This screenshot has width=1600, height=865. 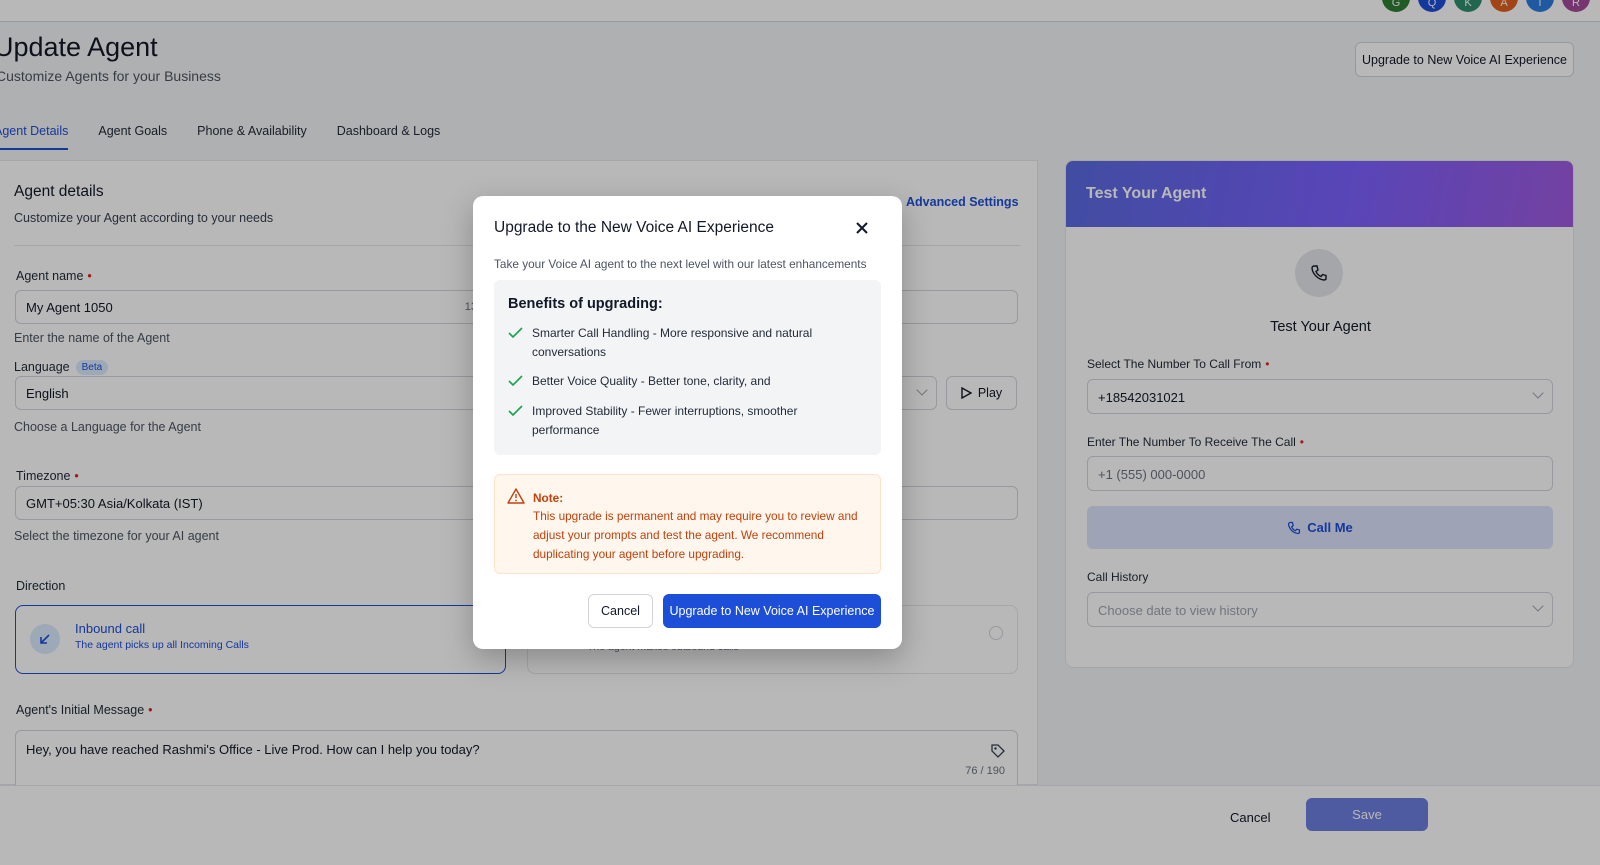 What do you see at coordinates (620, 611) in the screenshot?
I see `modal-cancel-button: Cancel` at bounding box center [620, 611].